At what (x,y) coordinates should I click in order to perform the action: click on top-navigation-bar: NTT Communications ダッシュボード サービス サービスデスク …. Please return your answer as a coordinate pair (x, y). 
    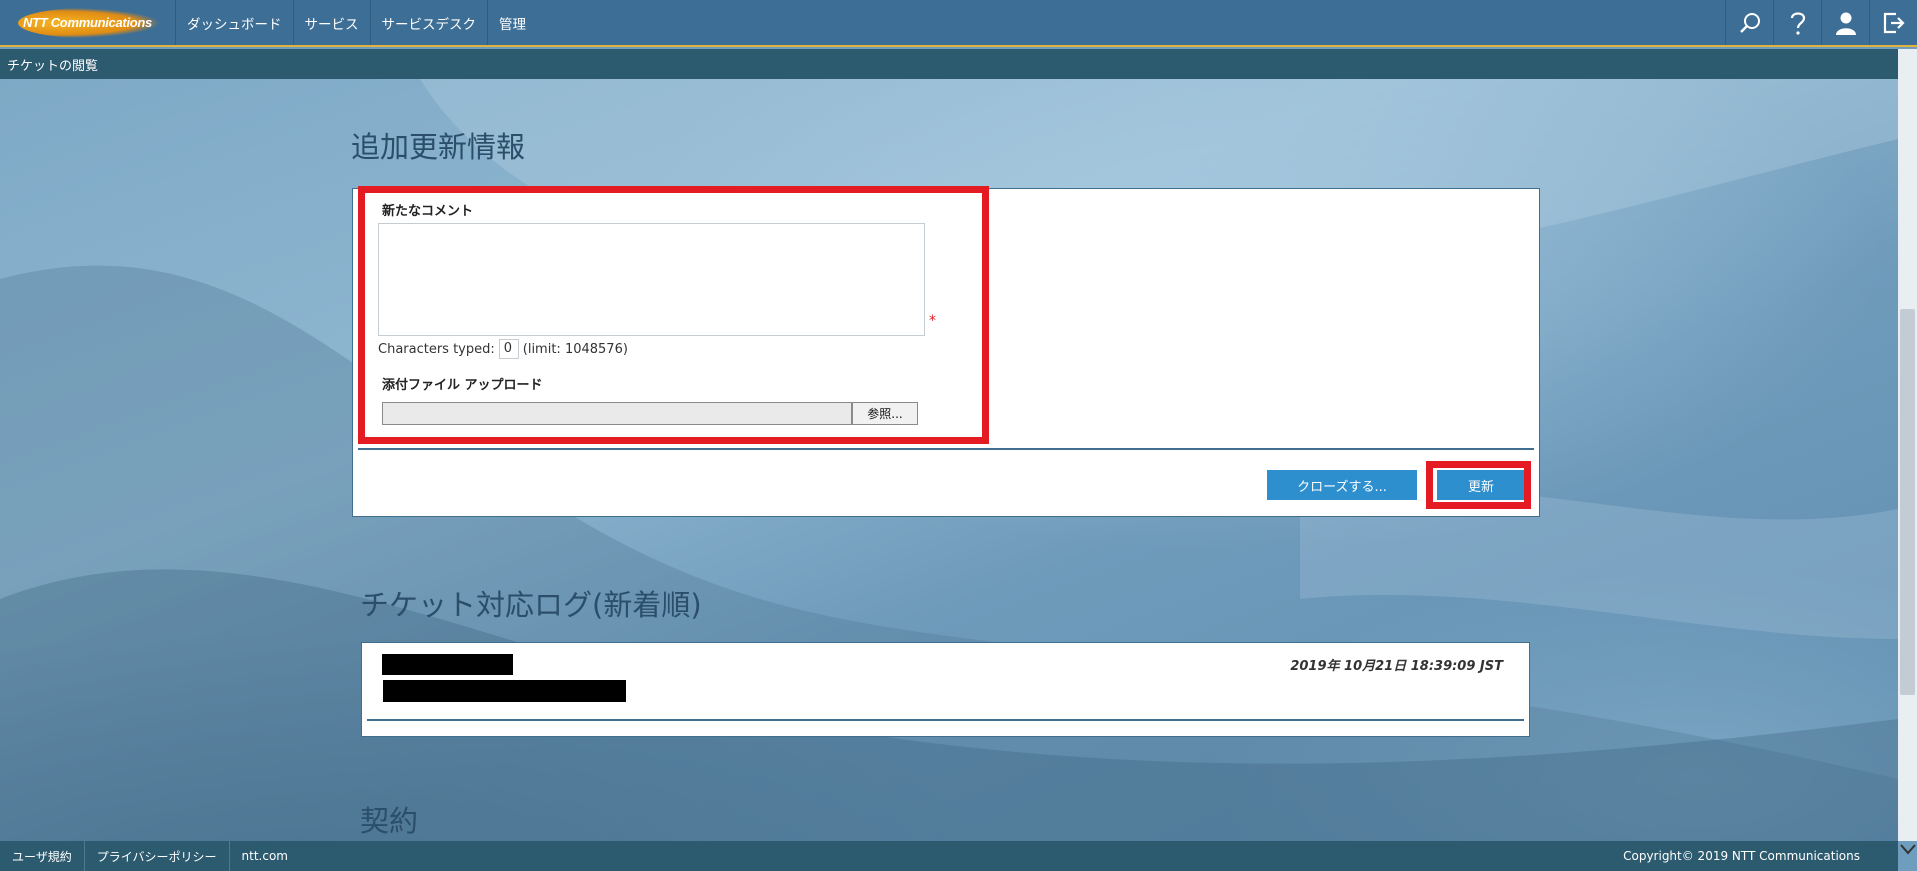
    Looking at the image, I should click on (958, 23).